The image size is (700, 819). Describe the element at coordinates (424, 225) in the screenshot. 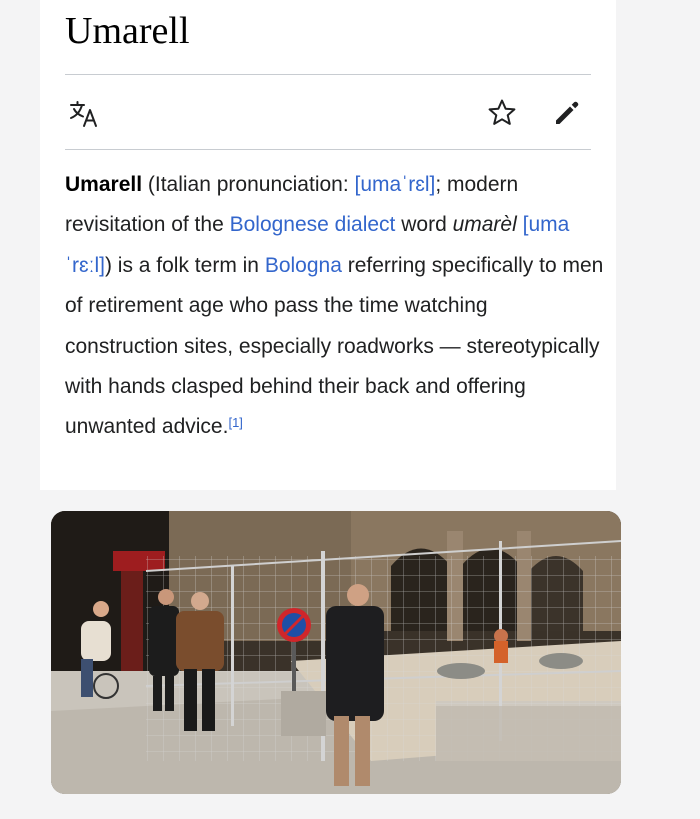

I see `lead-text: word` at that location.